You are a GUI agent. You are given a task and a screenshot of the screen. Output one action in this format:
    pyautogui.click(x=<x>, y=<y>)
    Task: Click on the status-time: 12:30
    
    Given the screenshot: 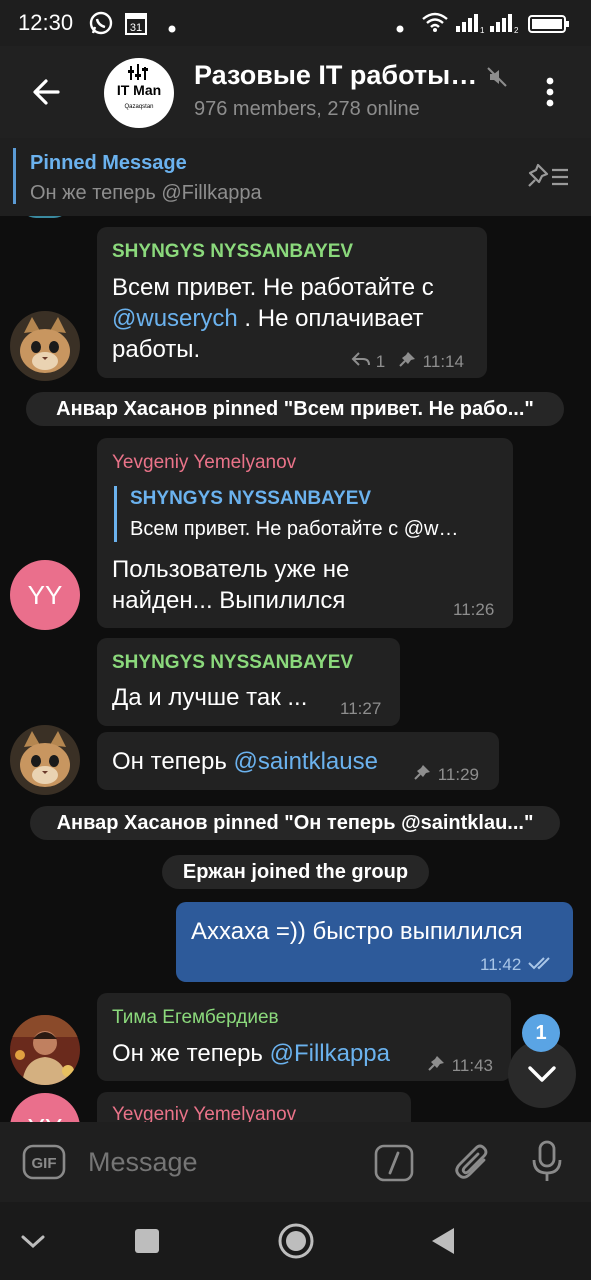 What is the action you would take?
    pyautogui.click(x=46, y=22)
    